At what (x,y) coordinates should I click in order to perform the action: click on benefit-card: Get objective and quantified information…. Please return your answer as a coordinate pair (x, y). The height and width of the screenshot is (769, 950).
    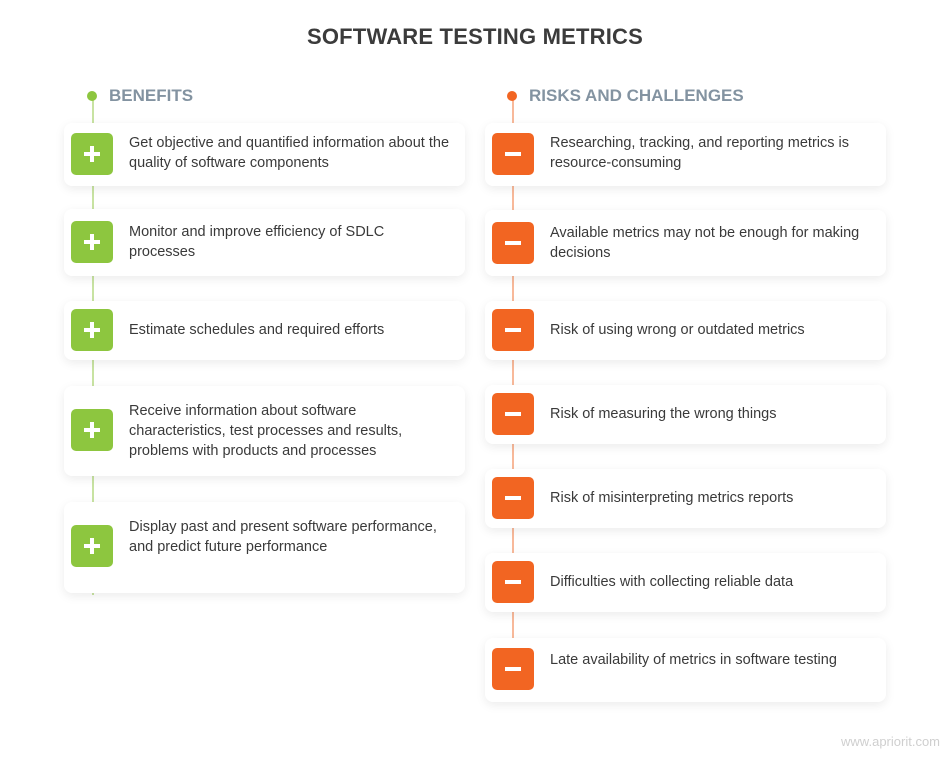
    Looking at the image, I should click on (264, 154).